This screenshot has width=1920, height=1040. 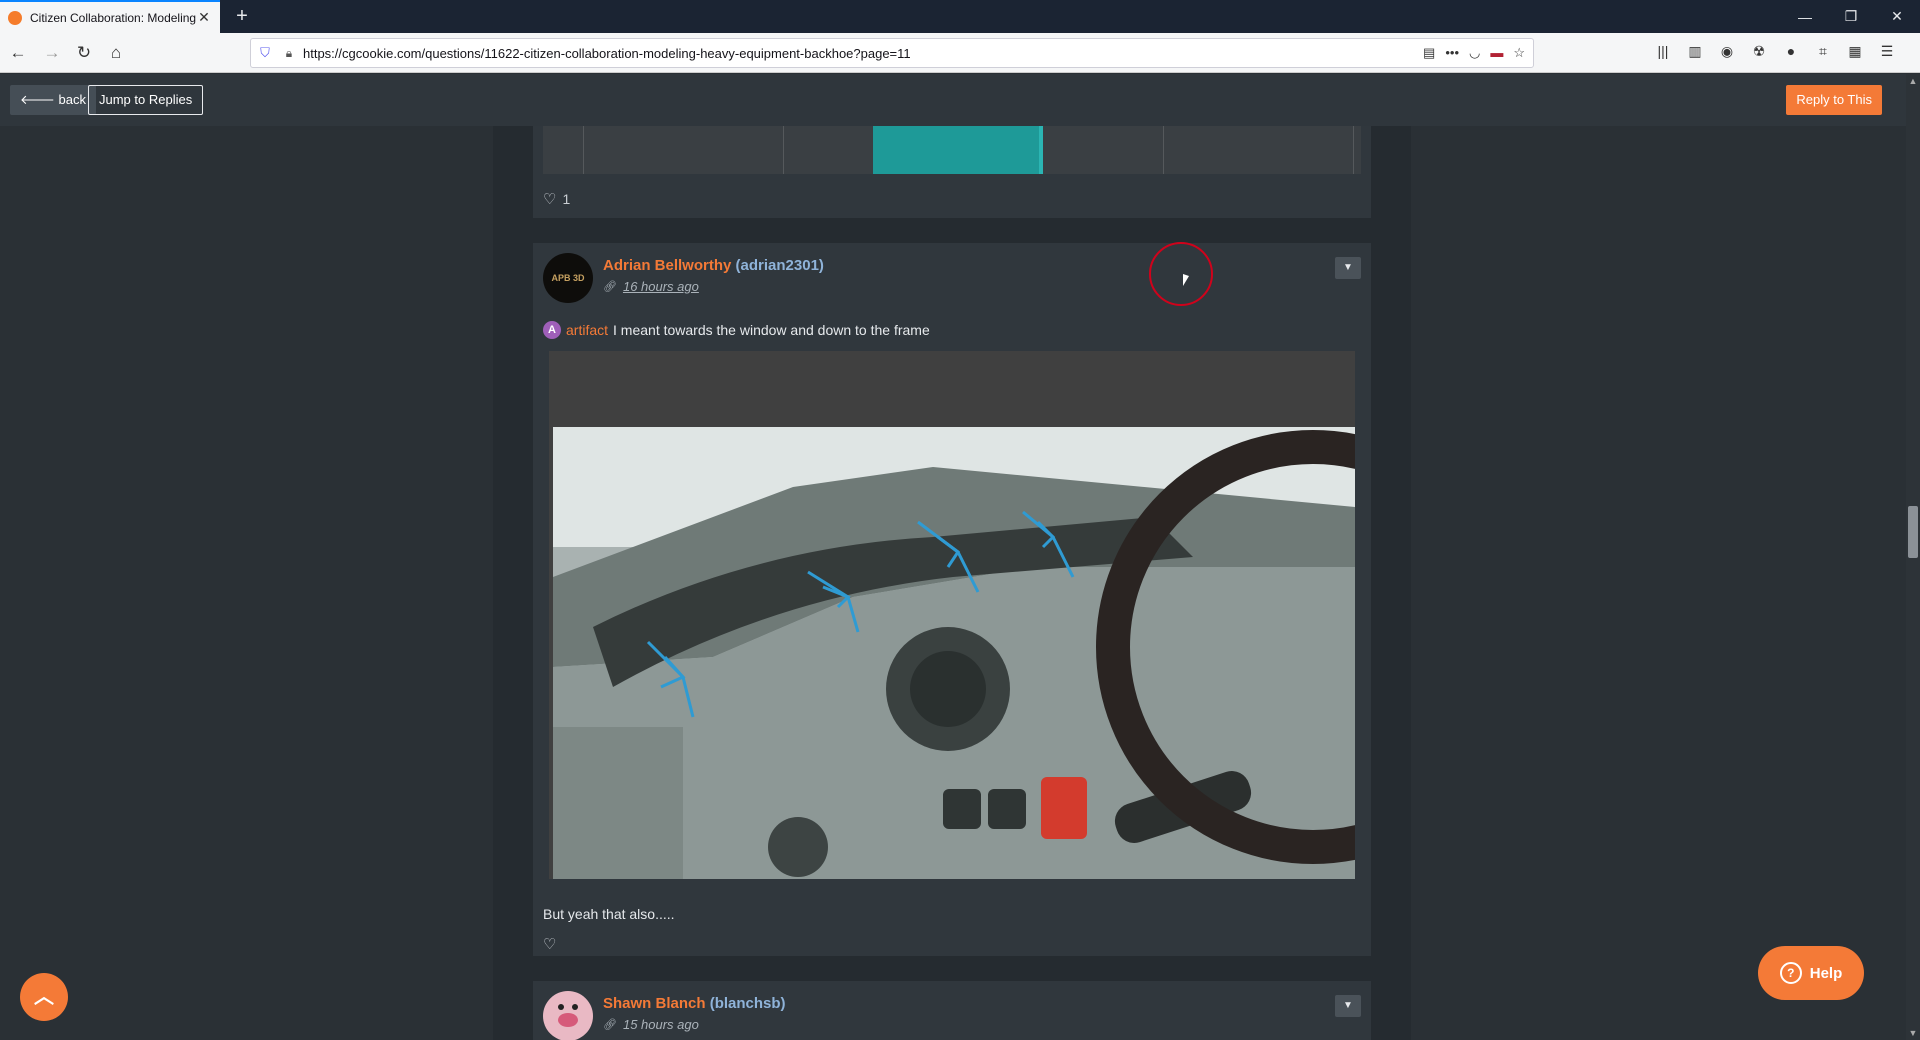 I want to click on post-author: Adrian Bellworthy (adrian2301), so click(x=713, y=265).